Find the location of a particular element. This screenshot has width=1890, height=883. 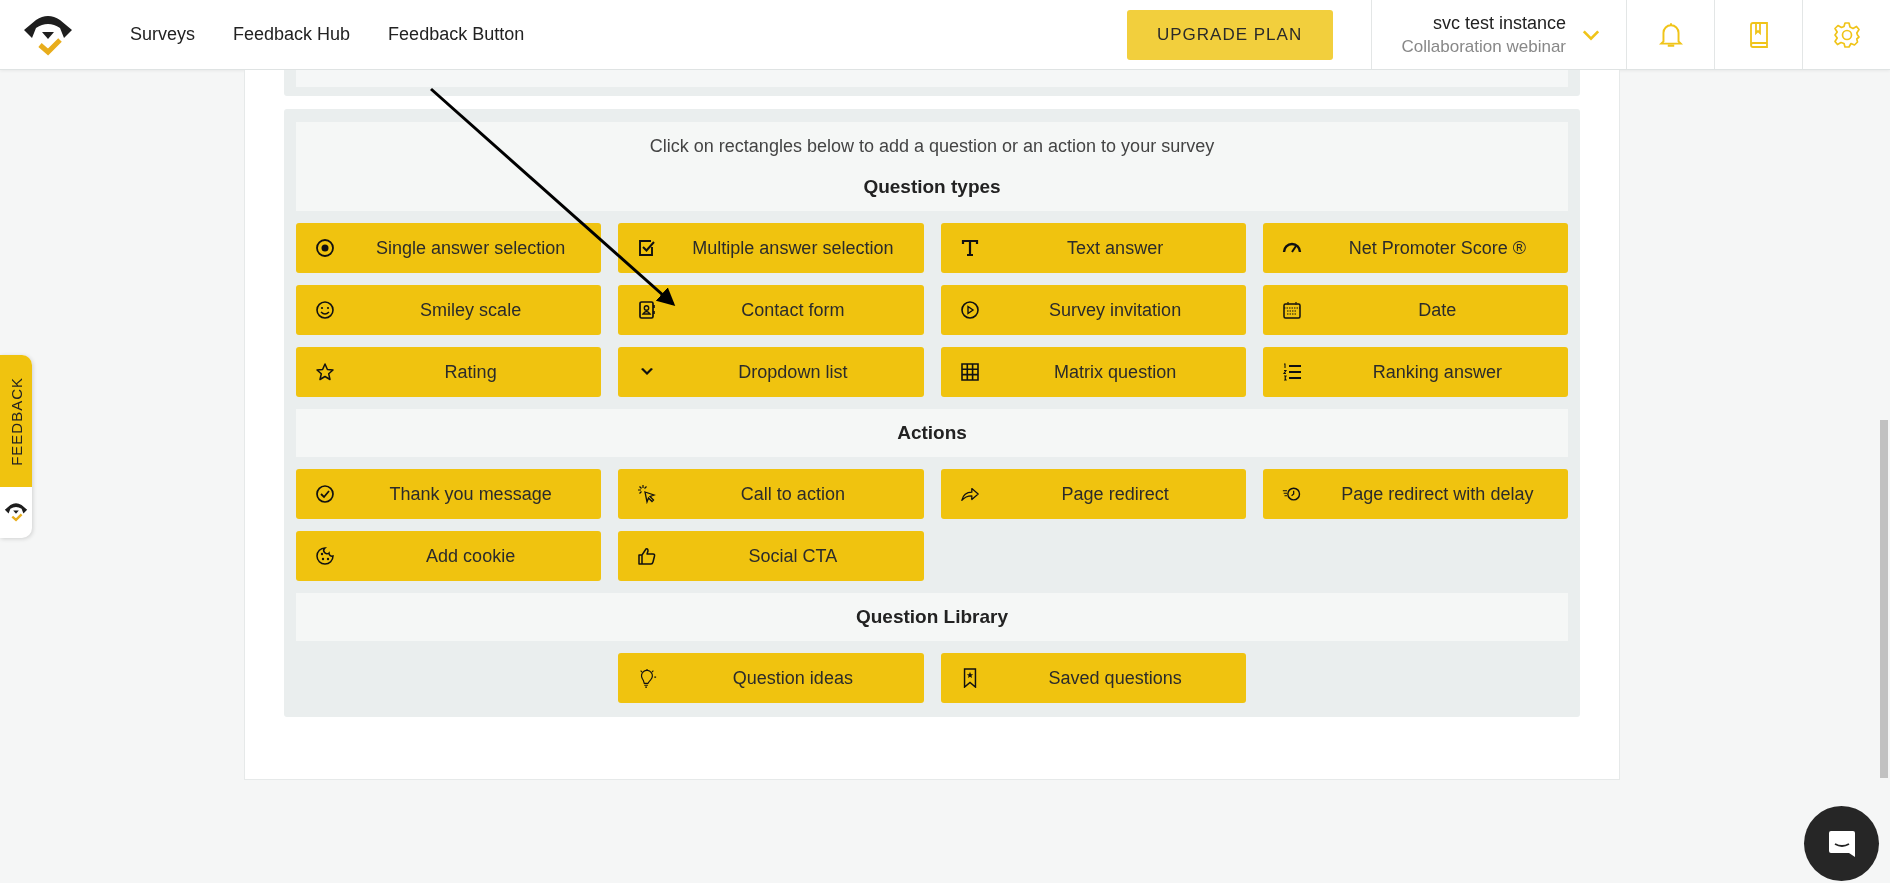

question-type-button: Rating is located at coordinates (449, 372).